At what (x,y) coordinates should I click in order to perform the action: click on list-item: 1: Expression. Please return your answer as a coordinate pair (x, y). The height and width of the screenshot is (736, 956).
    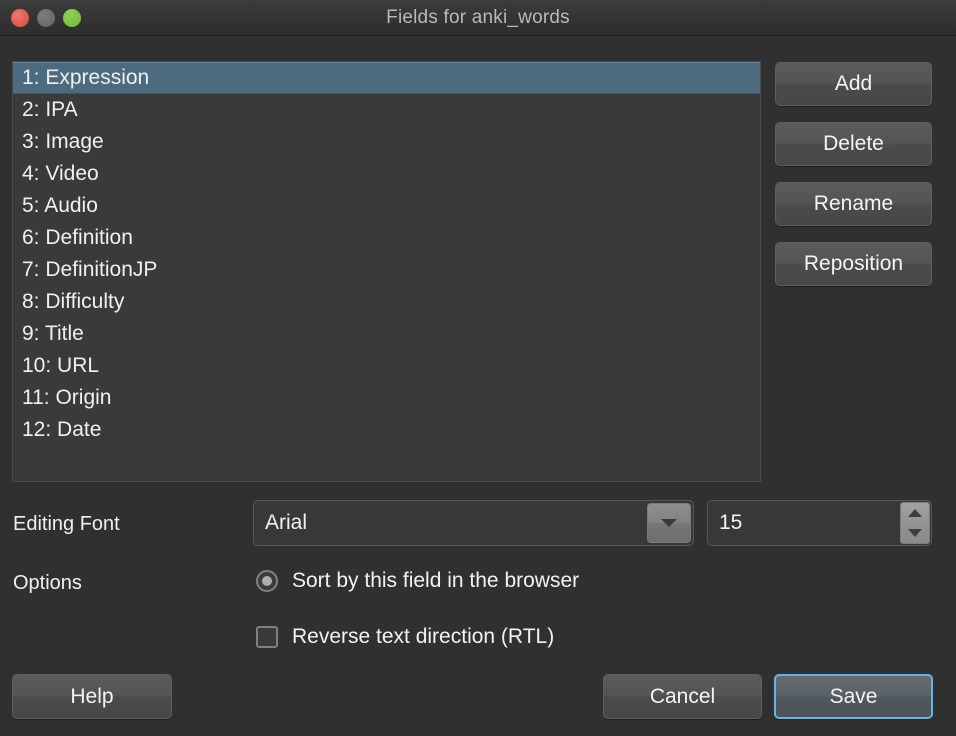
    Looking at the image, I should click on (386, 78).